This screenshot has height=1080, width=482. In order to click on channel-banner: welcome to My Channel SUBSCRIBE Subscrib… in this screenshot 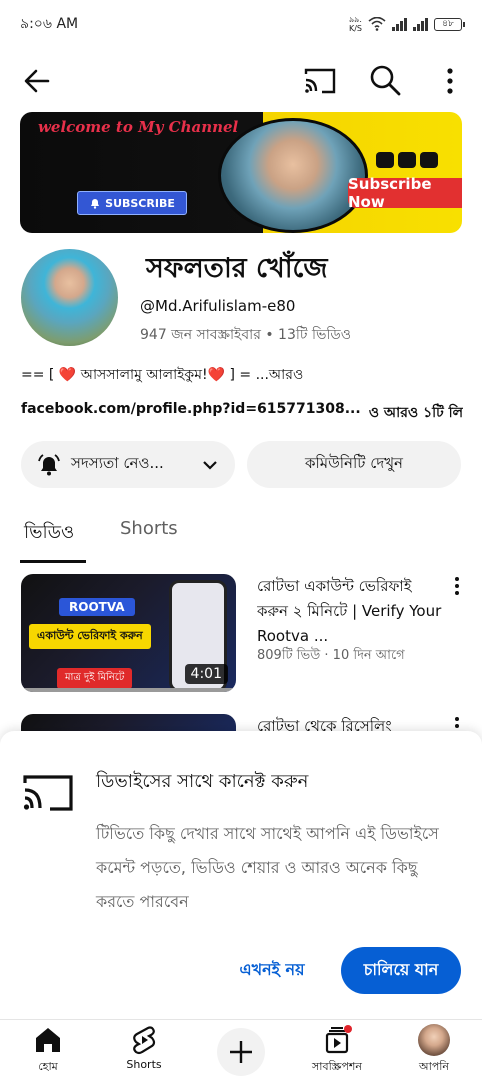, I will do `click(241, 172)`.